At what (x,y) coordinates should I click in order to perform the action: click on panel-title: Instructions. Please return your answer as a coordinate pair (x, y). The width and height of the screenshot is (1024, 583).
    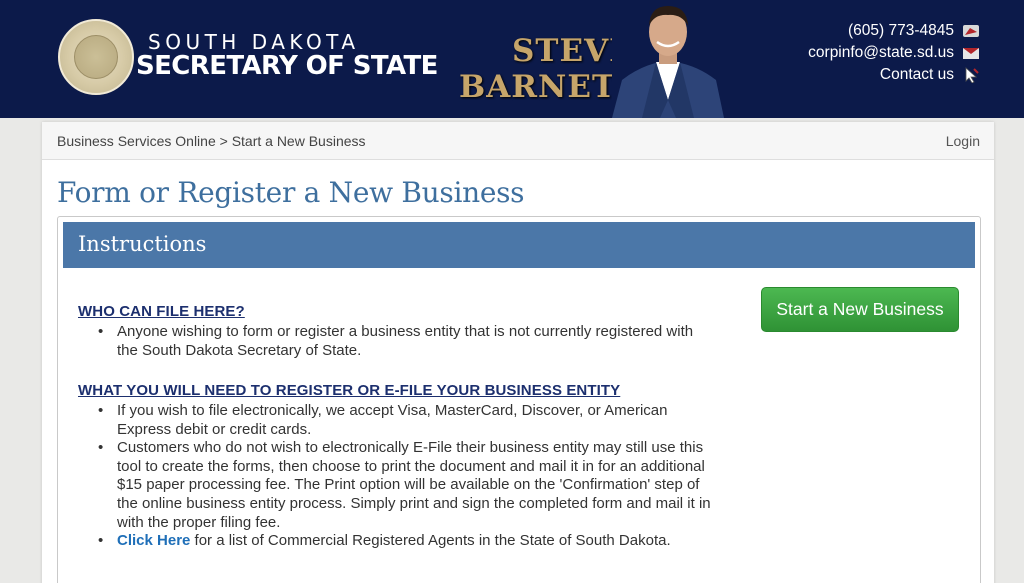
    Looking at the image, I should click on (142, 244).